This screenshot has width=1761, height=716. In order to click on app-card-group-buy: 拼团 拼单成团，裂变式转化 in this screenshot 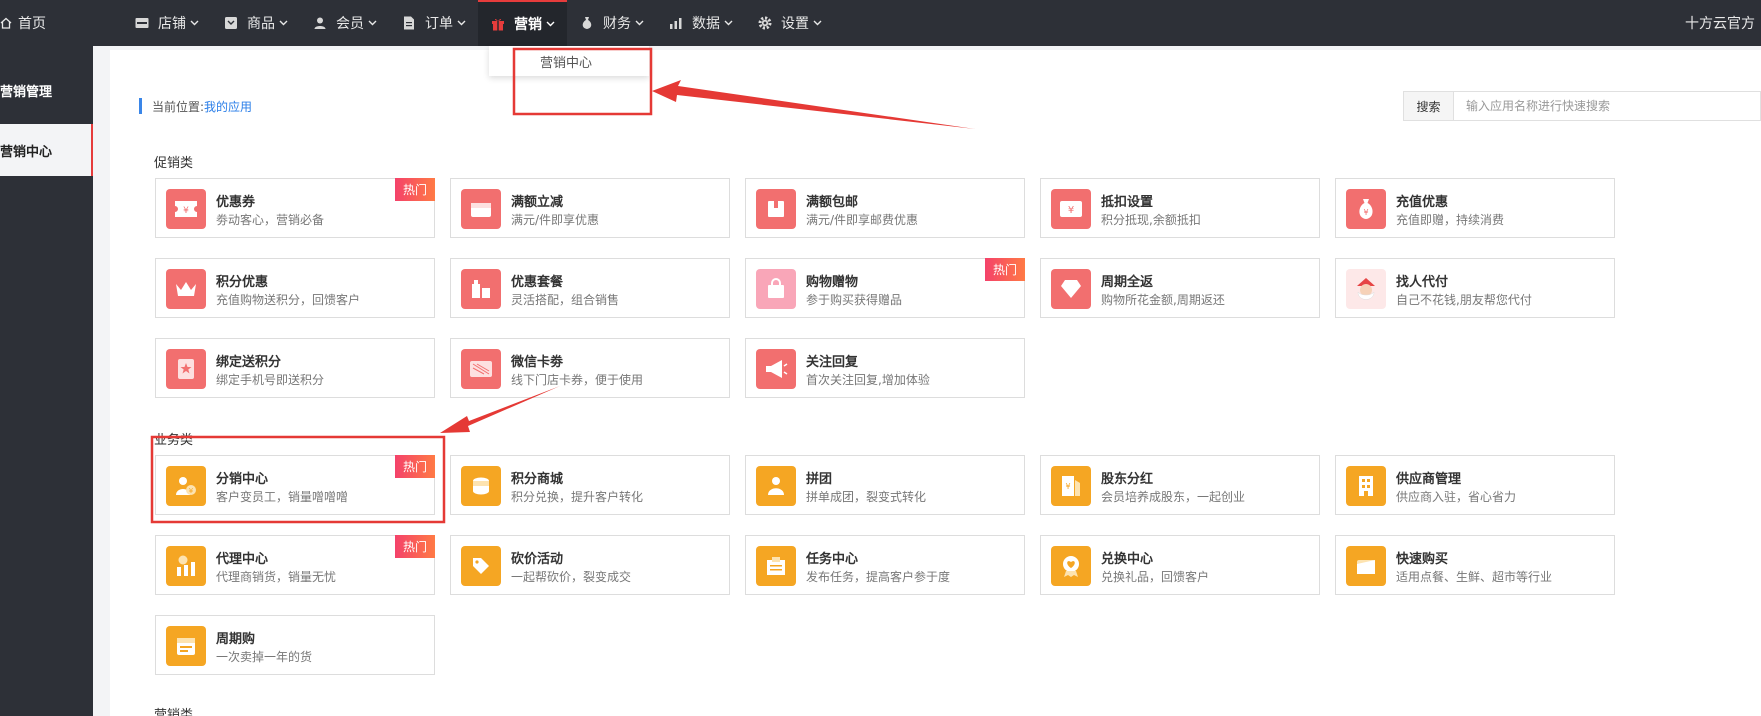, I will do `click(885, 485)`.